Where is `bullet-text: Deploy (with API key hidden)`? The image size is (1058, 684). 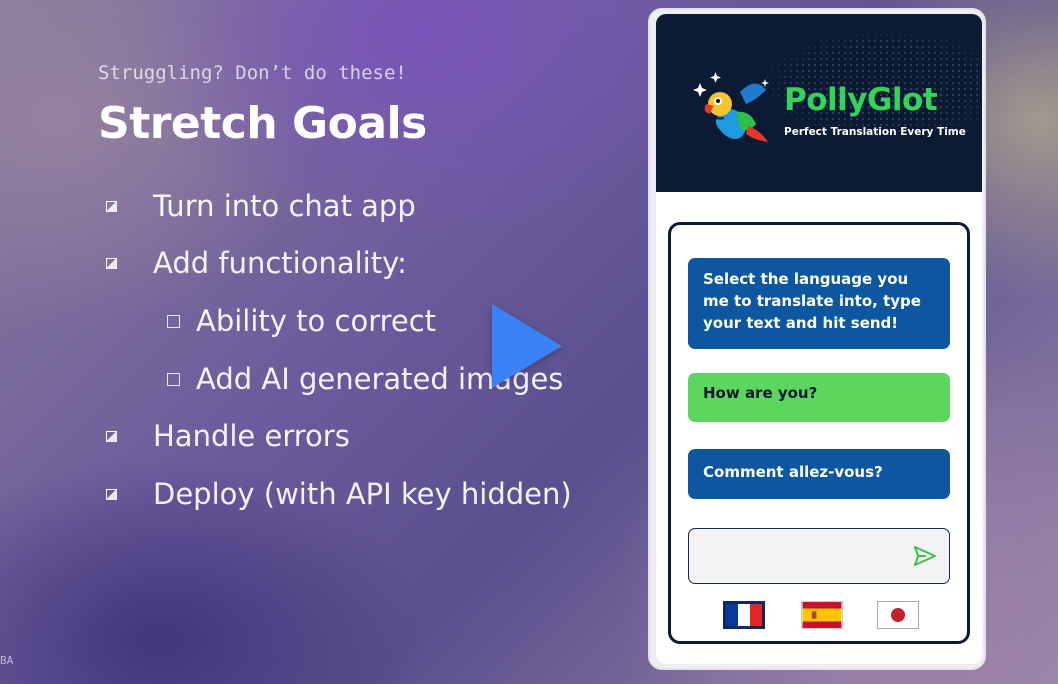 bullet-text: Deploy (with API key hidden) is located at coordinates (362, 494).